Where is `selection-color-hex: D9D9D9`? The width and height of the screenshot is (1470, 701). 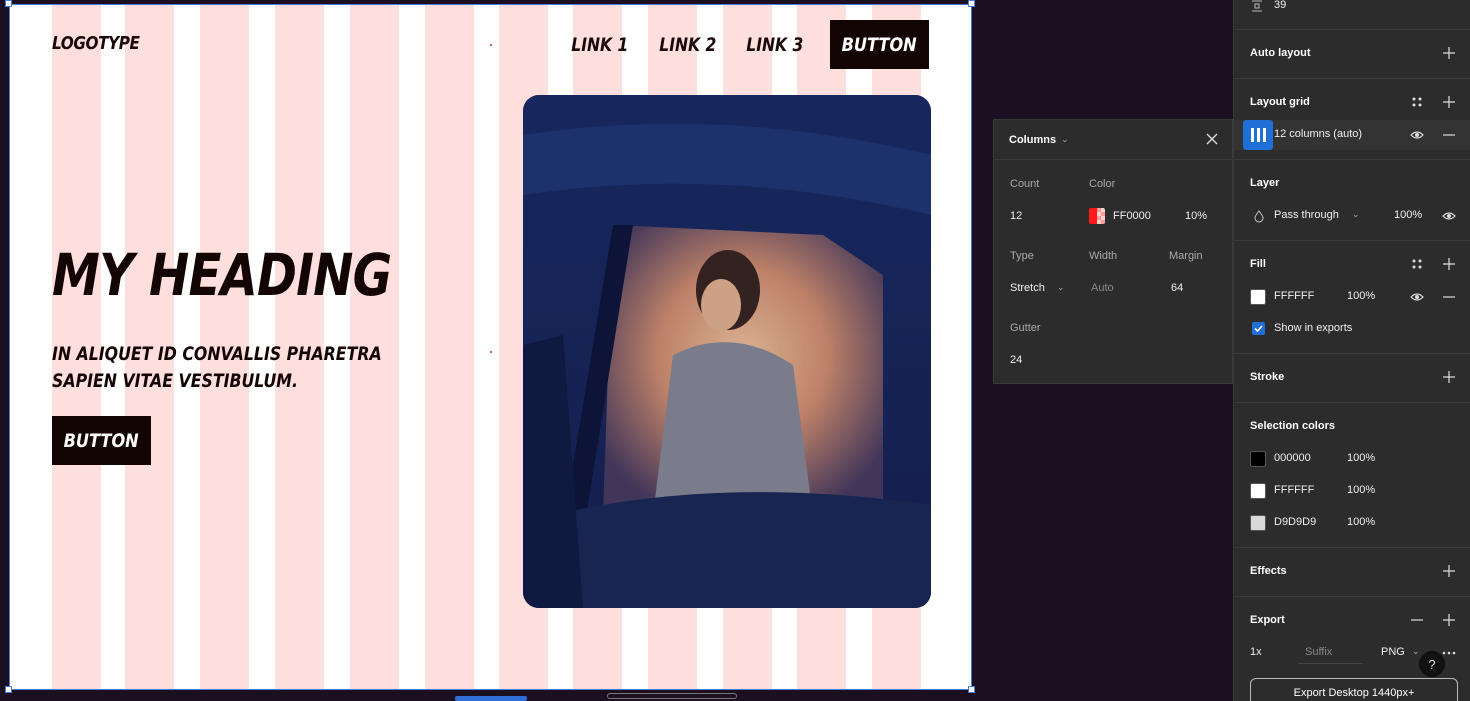 selection-color-hex: D9D9D9 is located at coordinates (1295, 522).